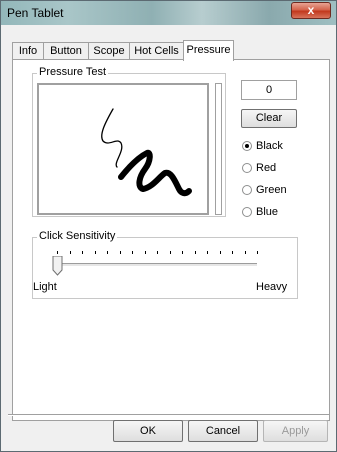  What do you see at coordinates (266, 168) in the screenshot?
I see `radio-red-label: Red` at bounding box center [266, 168].